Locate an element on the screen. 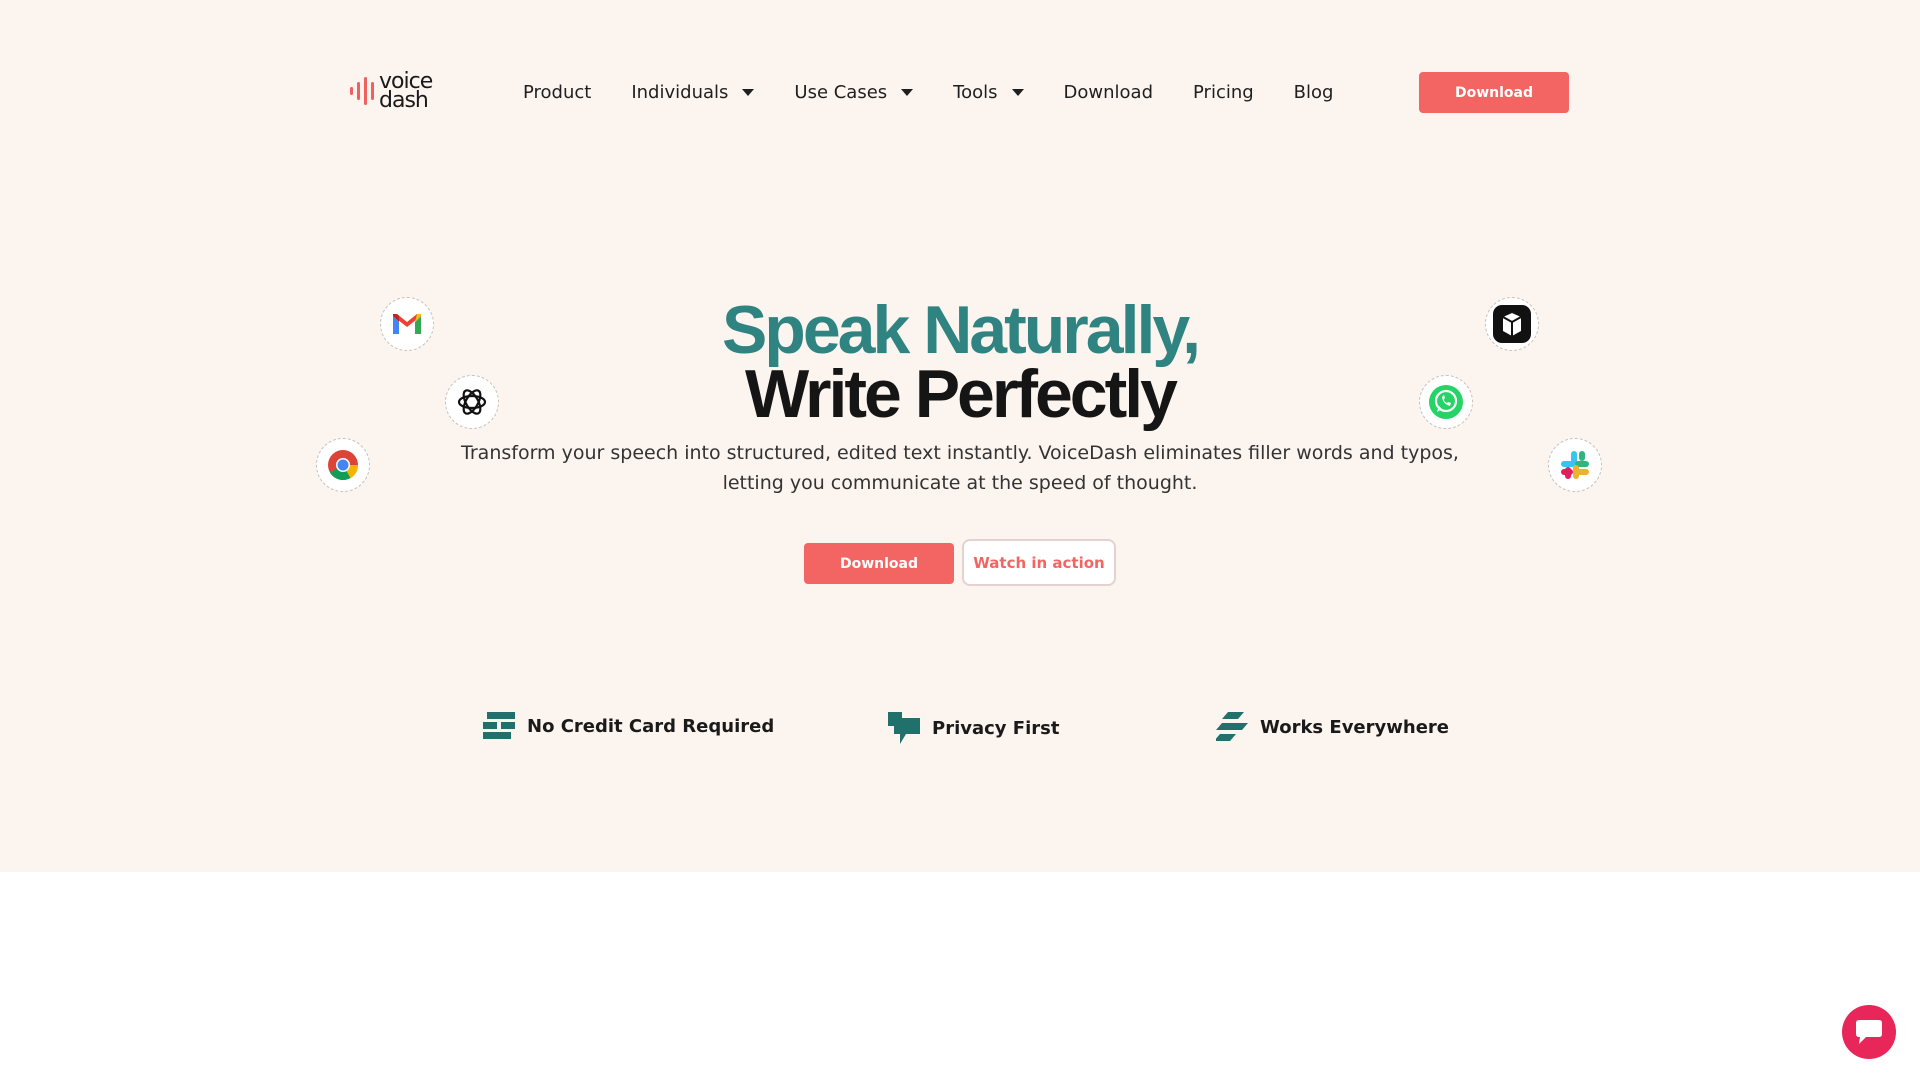 The height and width of the screenshot is (1080, 1920). feature-privacy-first: Privacy First is located at coordinates (973, 728).